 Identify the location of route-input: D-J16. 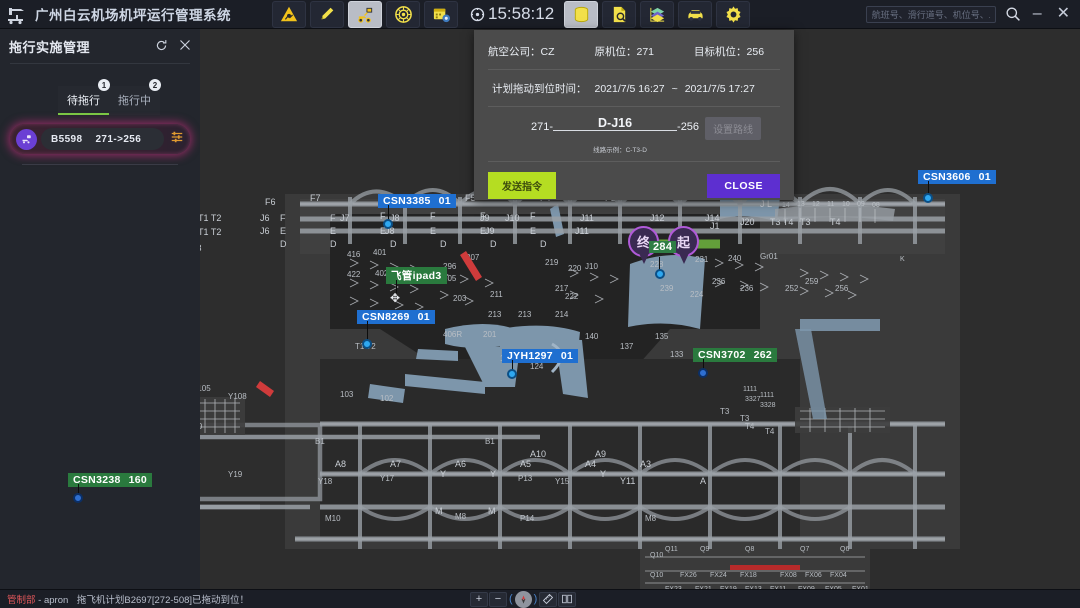
(615, 123).